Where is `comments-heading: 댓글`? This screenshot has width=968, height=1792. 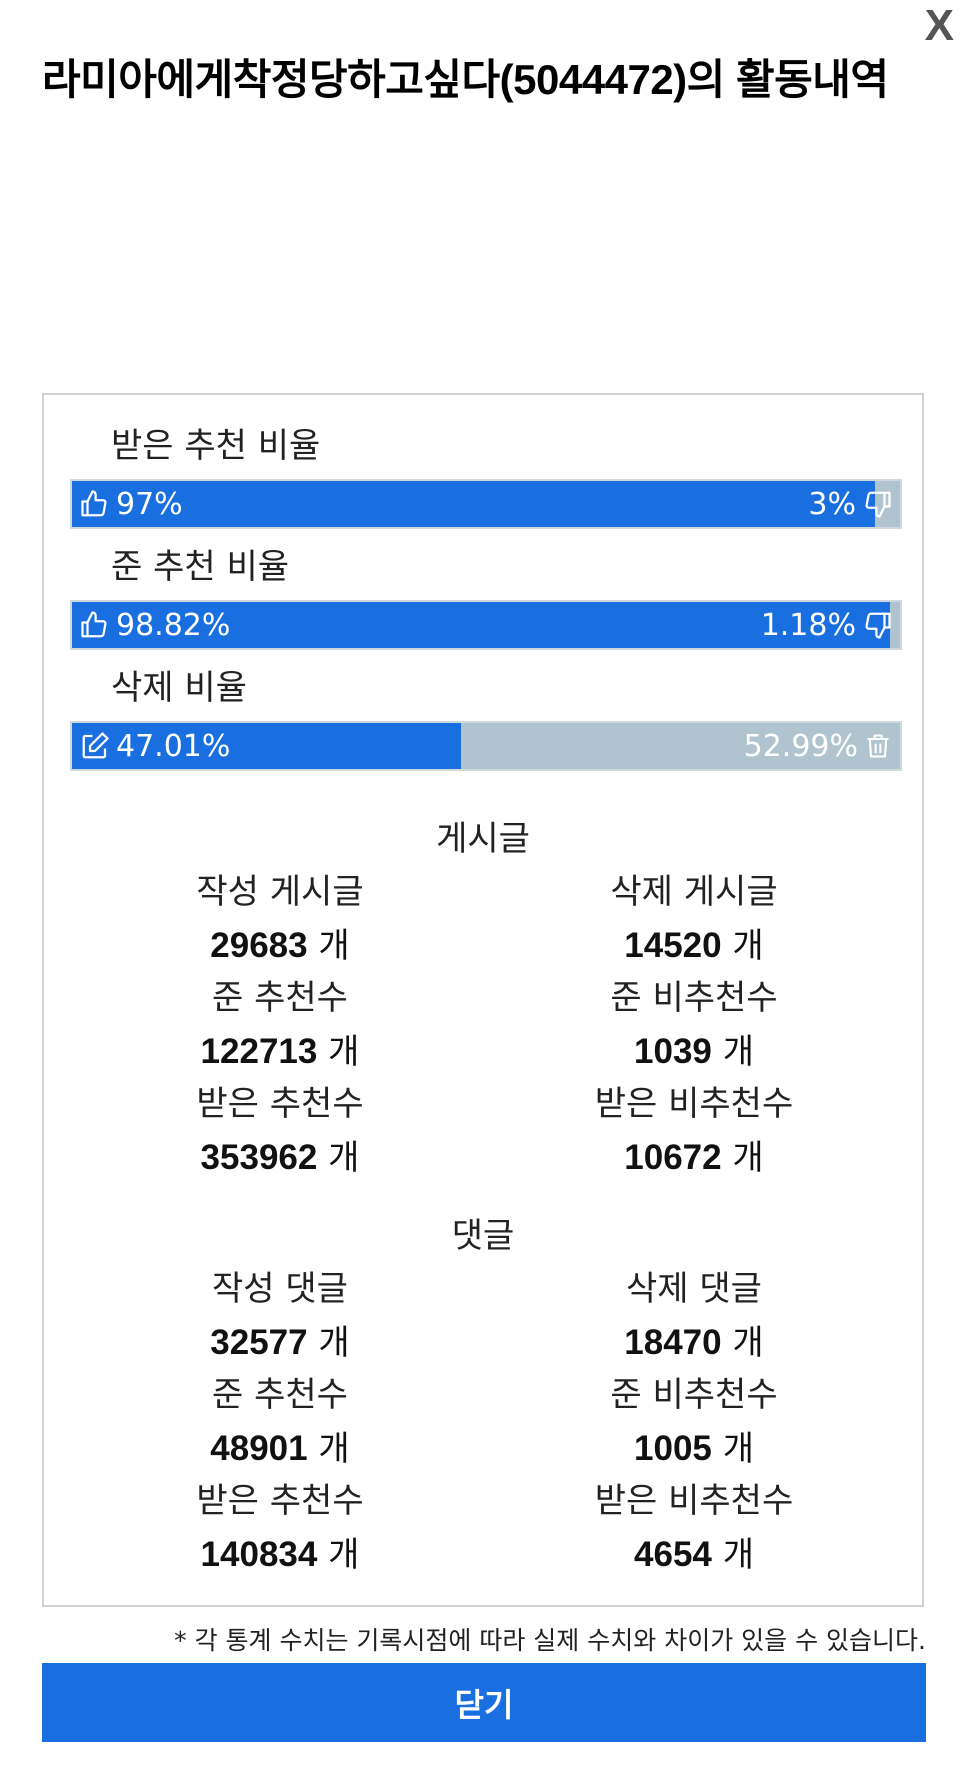
comments-heading: 댓글 is located at coordinates (483, 1236).